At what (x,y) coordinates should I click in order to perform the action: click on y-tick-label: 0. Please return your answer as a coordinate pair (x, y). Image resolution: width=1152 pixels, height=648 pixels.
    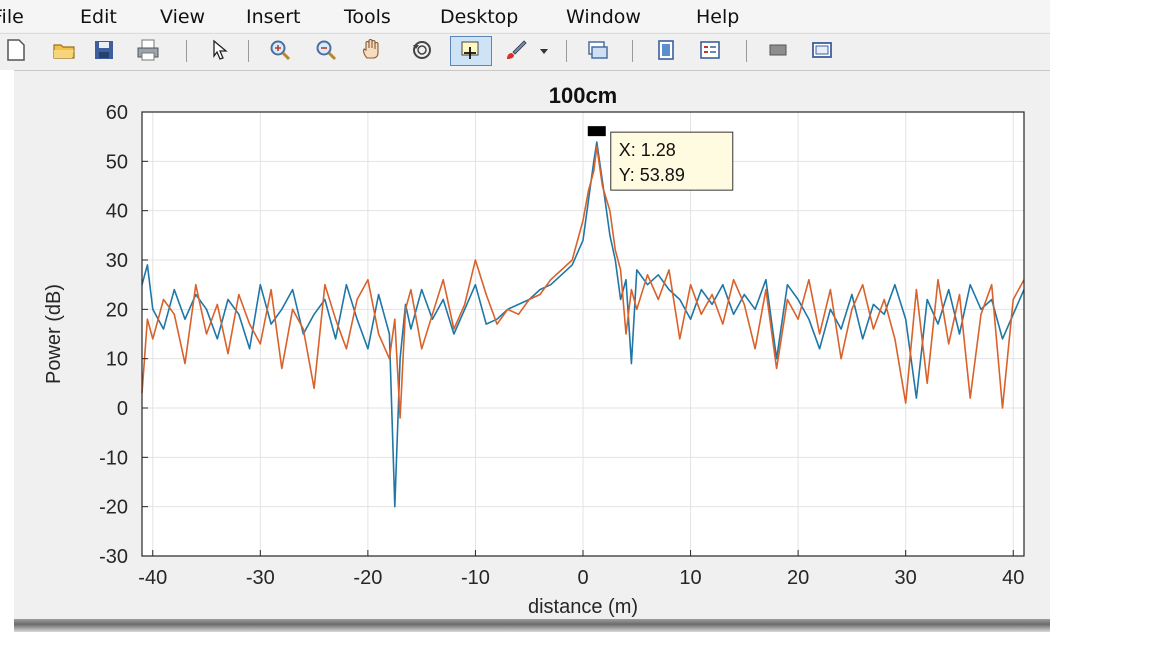
    Looking at the image, I should click on (122, 409).